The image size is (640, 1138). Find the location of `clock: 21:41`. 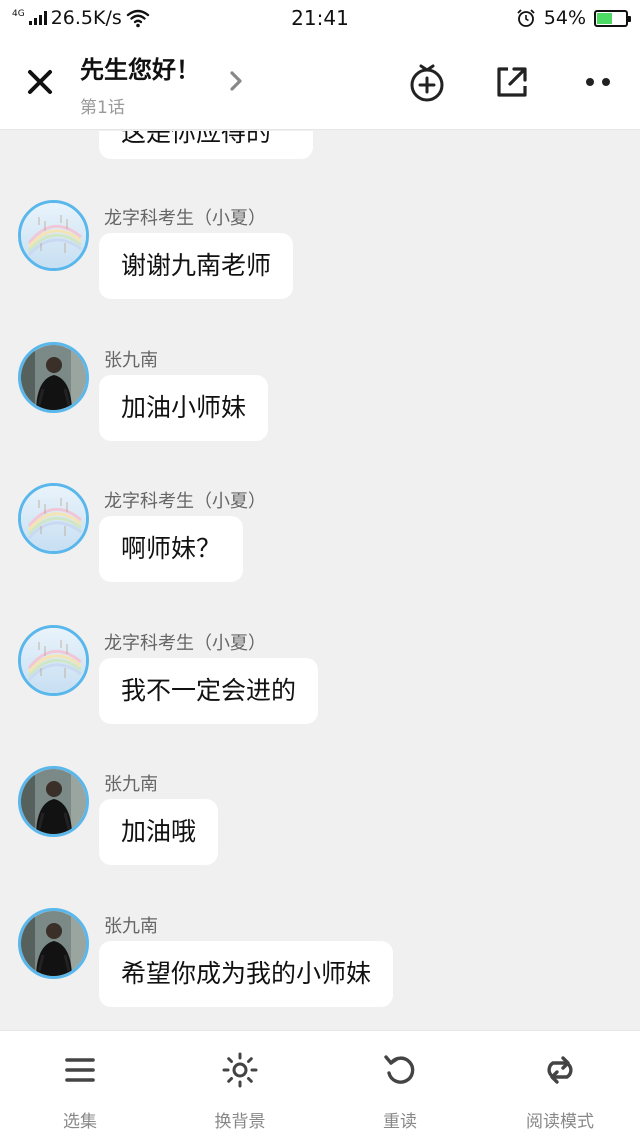

clock: 21:41 is located at coordinates (320, 18).